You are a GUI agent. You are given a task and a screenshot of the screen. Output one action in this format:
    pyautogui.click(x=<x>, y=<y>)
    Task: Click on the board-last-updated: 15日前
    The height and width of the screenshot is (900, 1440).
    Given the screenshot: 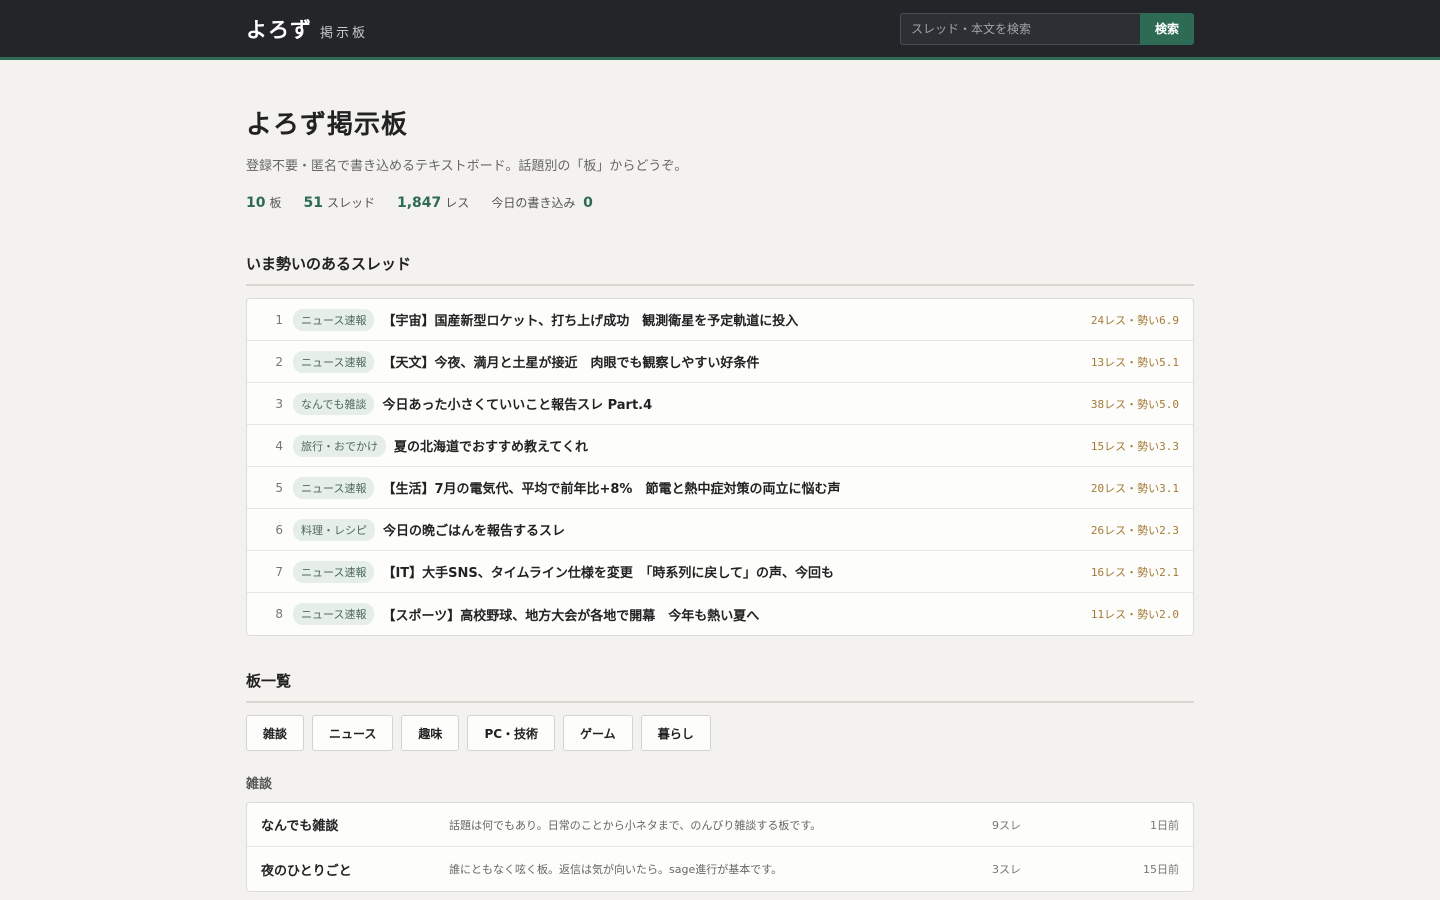 What is the action you would take?
    pyautogui.click(x=1161, y=869)
    